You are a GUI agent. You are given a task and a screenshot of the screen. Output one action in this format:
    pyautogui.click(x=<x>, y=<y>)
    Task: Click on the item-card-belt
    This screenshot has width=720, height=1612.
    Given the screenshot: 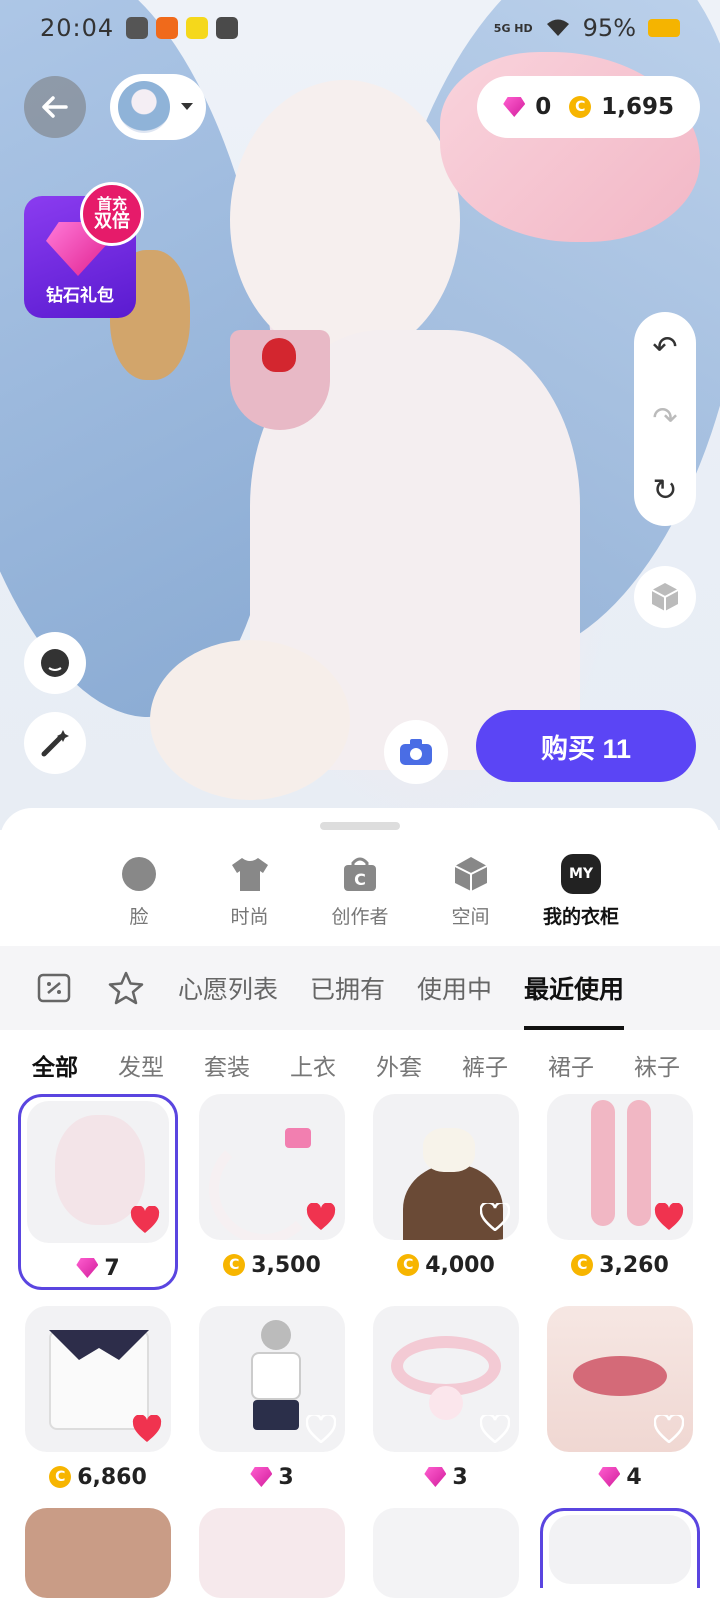 What is the action you would take?
    pyautogui.click(x=272, y=1553)
    